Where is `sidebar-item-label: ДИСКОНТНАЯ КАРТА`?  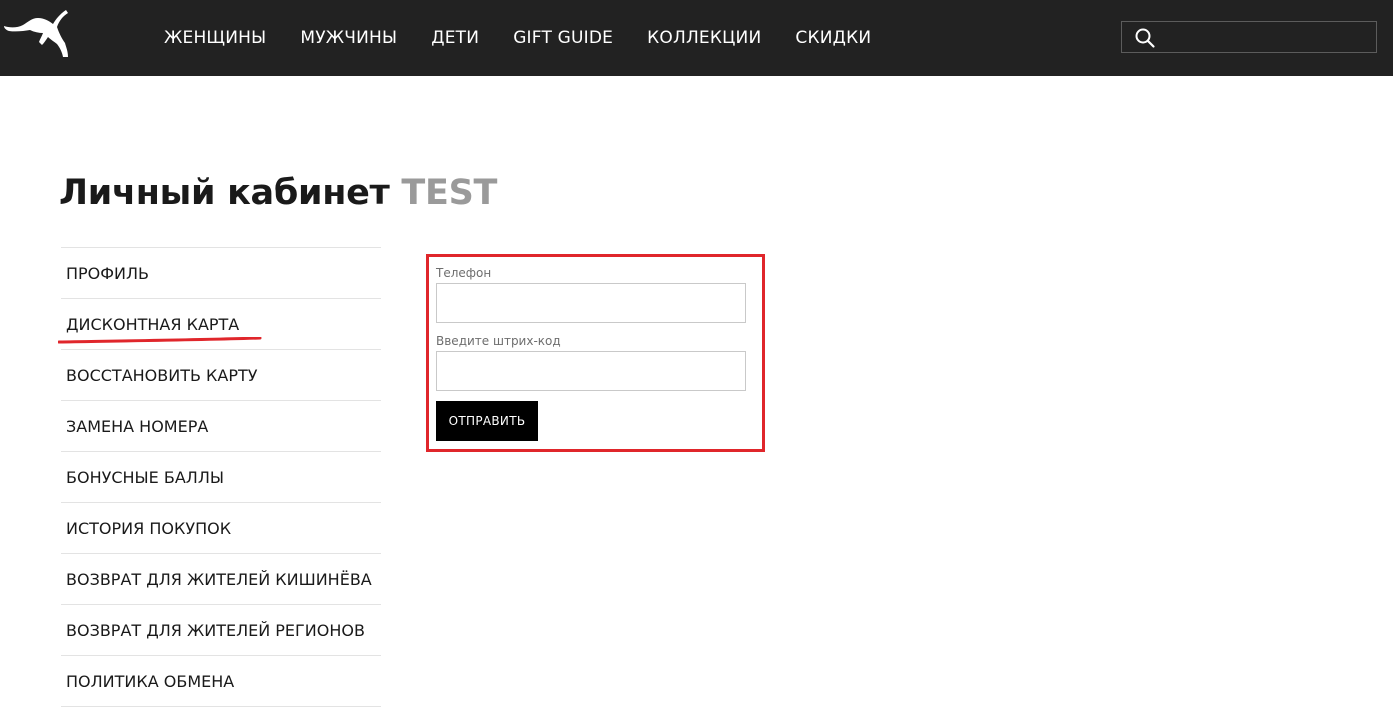 sidebar-item-label: ДИСКОНТНАЯ КАРТА is located at coordinates (153, 324).